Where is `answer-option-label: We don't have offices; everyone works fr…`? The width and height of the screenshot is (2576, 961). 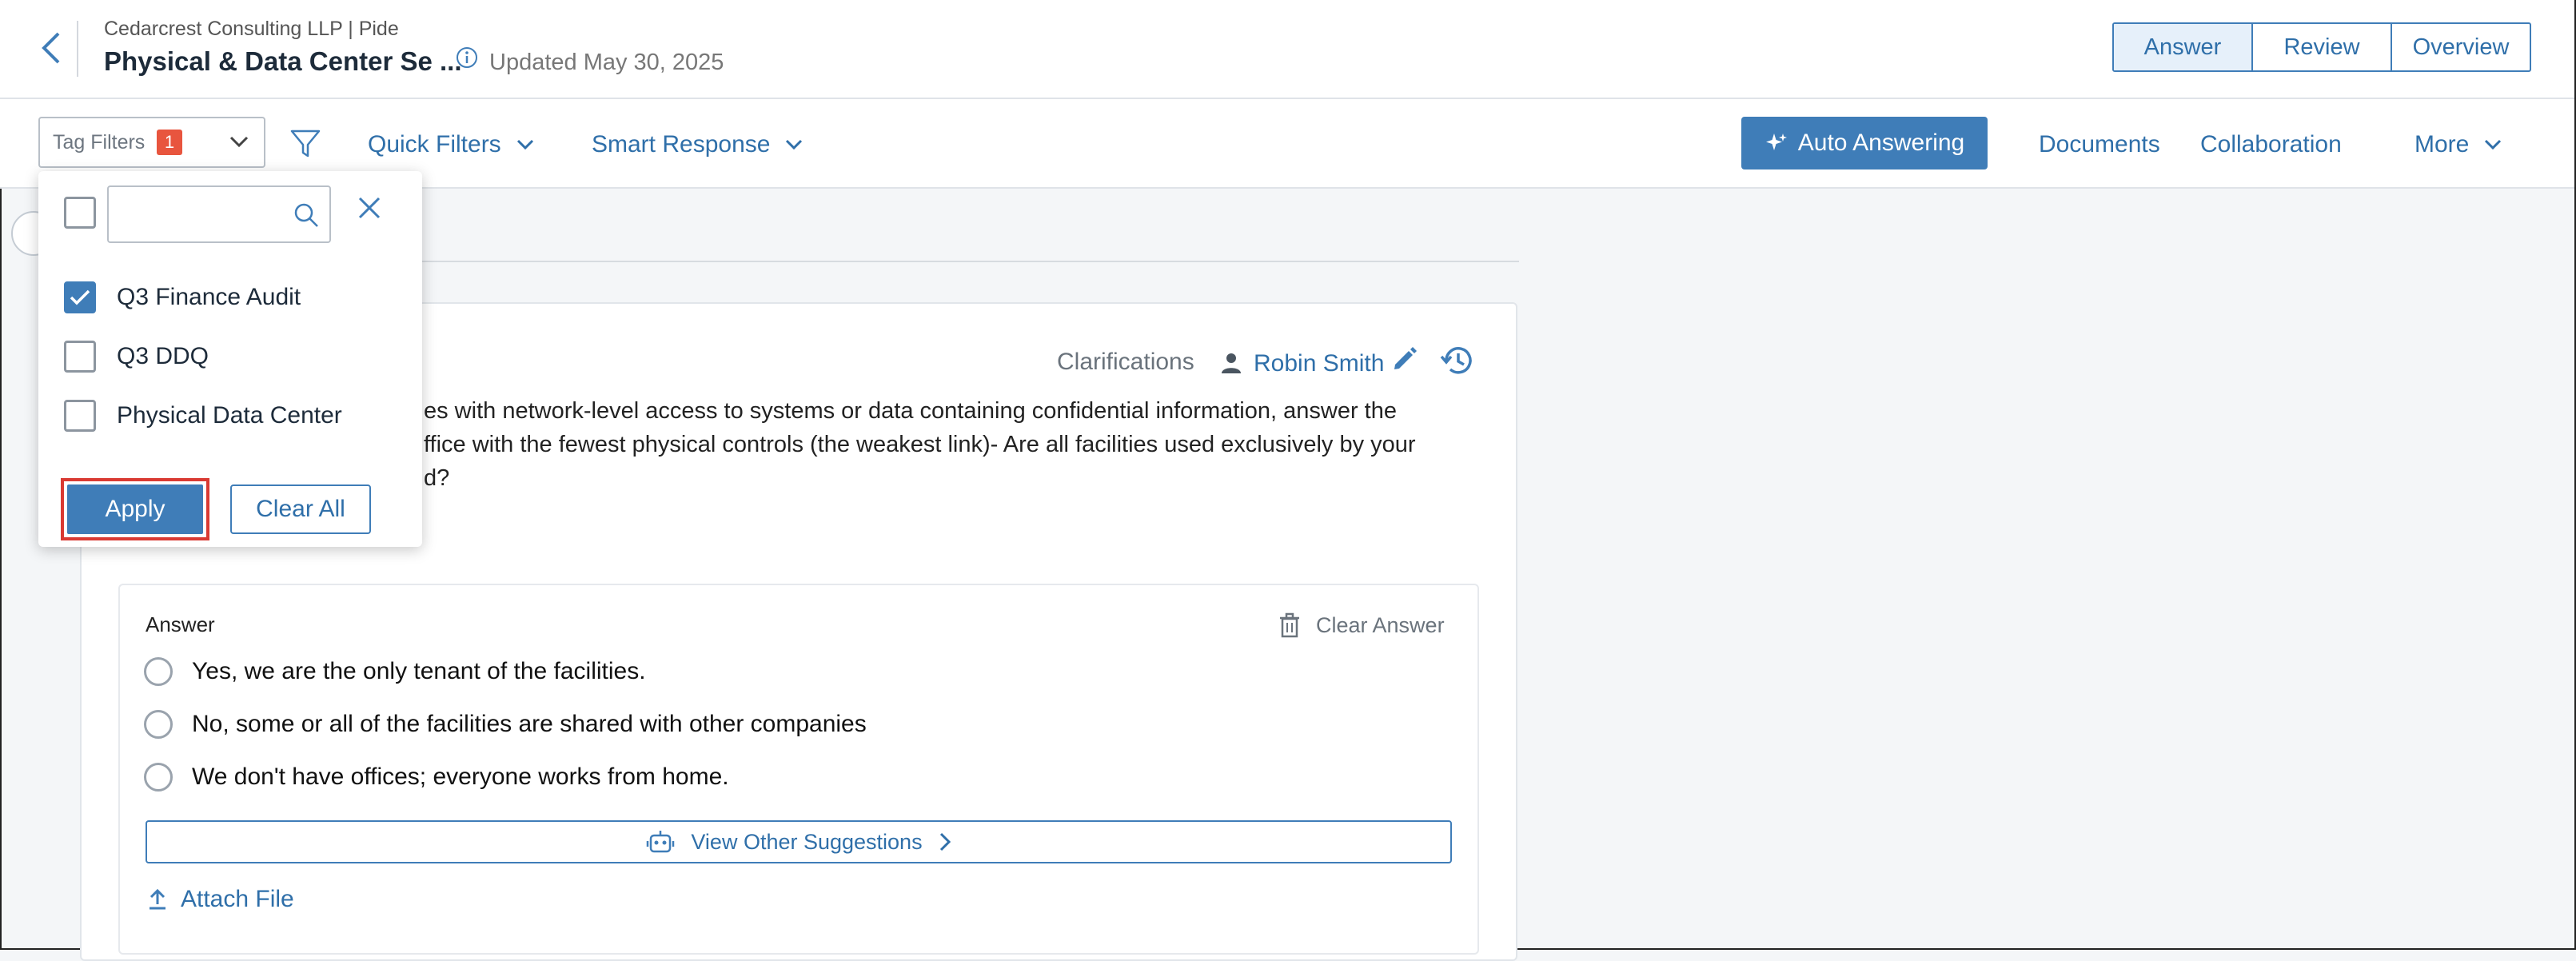
answer-option-label: We don't have offices; everyone works fr… is located at coordinates (460, 777).